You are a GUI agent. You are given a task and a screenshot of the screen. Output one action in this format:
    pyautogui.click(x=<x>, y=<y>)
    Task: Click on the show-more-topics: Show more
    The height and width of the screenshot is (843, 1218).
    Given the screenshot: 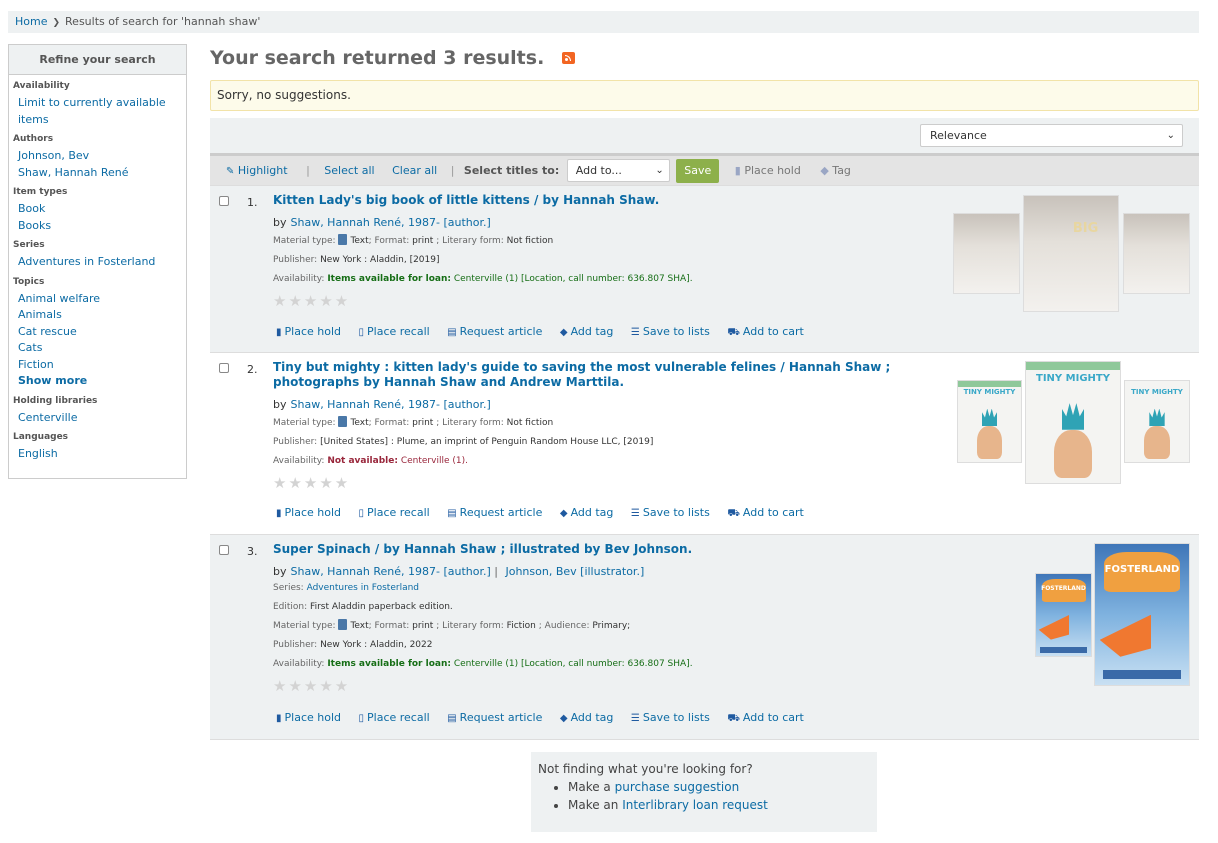 What is the action you would take?
    pyautogui.click(x=52, y=380)
    